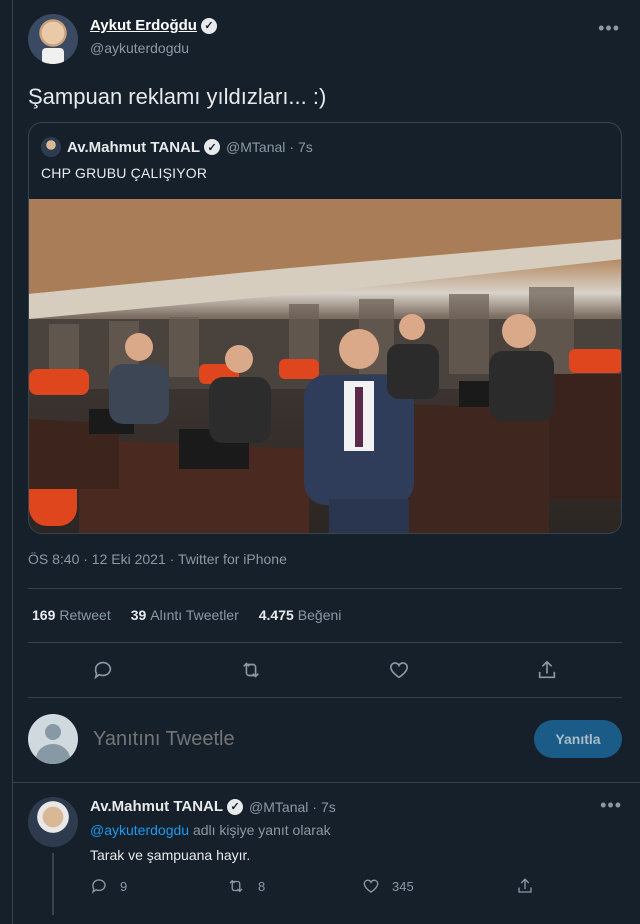  I want to click on user-avatar, so click(53, 739).